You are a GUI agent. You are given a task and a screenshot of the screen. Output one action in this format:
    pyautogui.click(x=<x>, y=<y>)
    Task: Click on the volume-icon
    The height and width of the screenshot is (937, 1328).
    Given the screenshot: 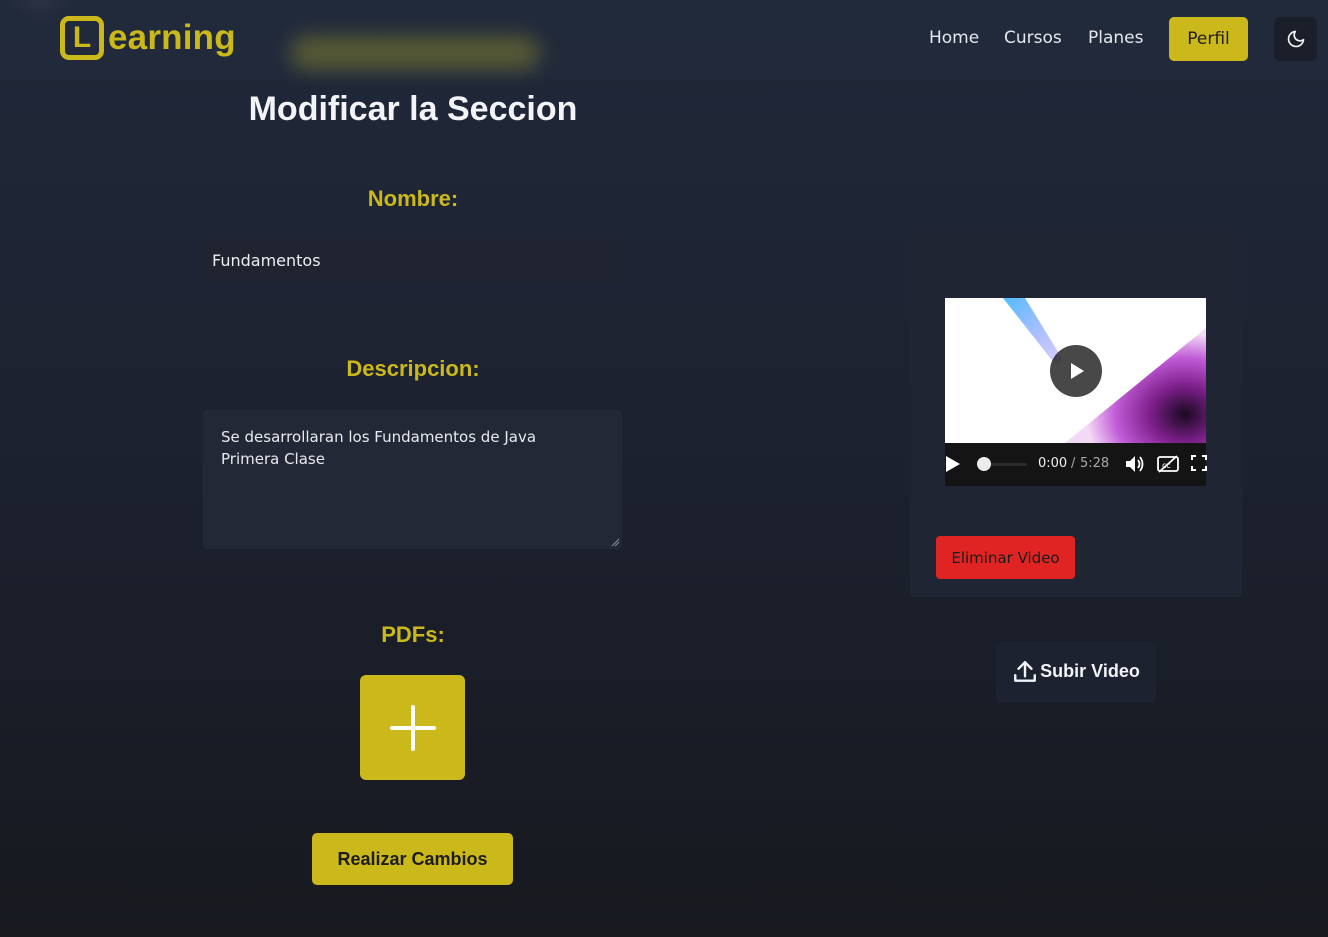 What is the action you would take?
    pyautogui.click(x=1135, y=464)
    